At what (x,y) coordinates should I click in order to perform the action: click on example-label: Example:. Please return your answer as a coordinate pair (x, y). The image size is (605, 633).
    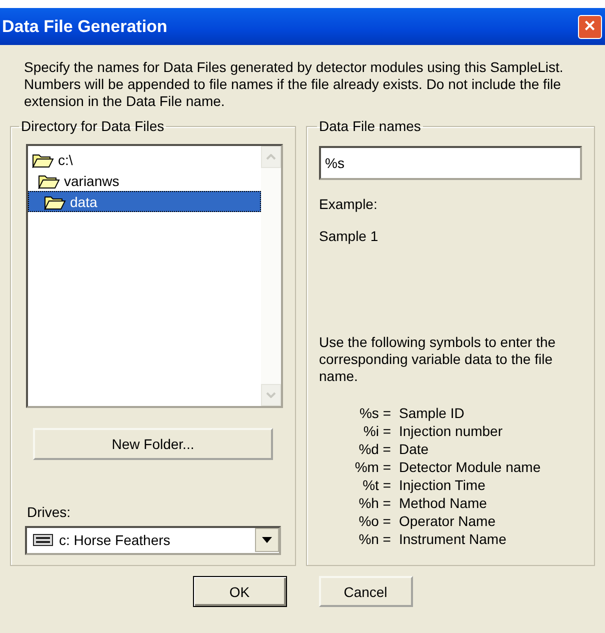
    Looking at the image, I should click on (348, 204).